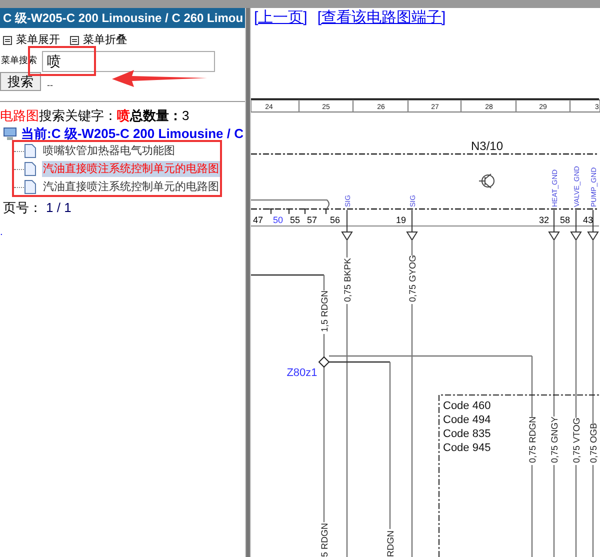 The height and width of the screenshot is (557, 600). Describe the element at coordinates (467, 406) in the screenshot. I see `option-code: Code 460` at that location.